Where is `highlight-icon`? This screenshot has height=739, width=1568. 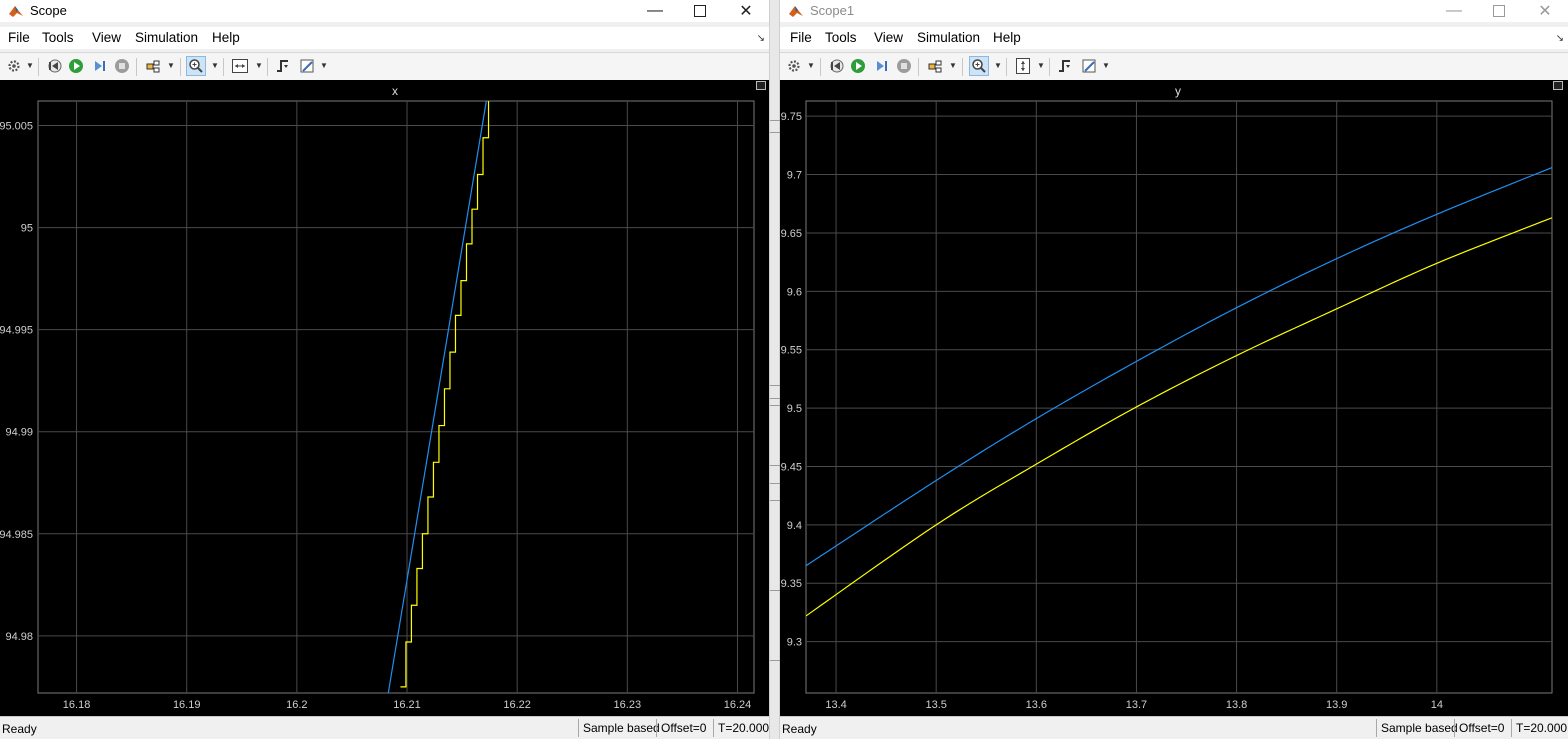
highlight-icon is located at coordinates (935, 66).